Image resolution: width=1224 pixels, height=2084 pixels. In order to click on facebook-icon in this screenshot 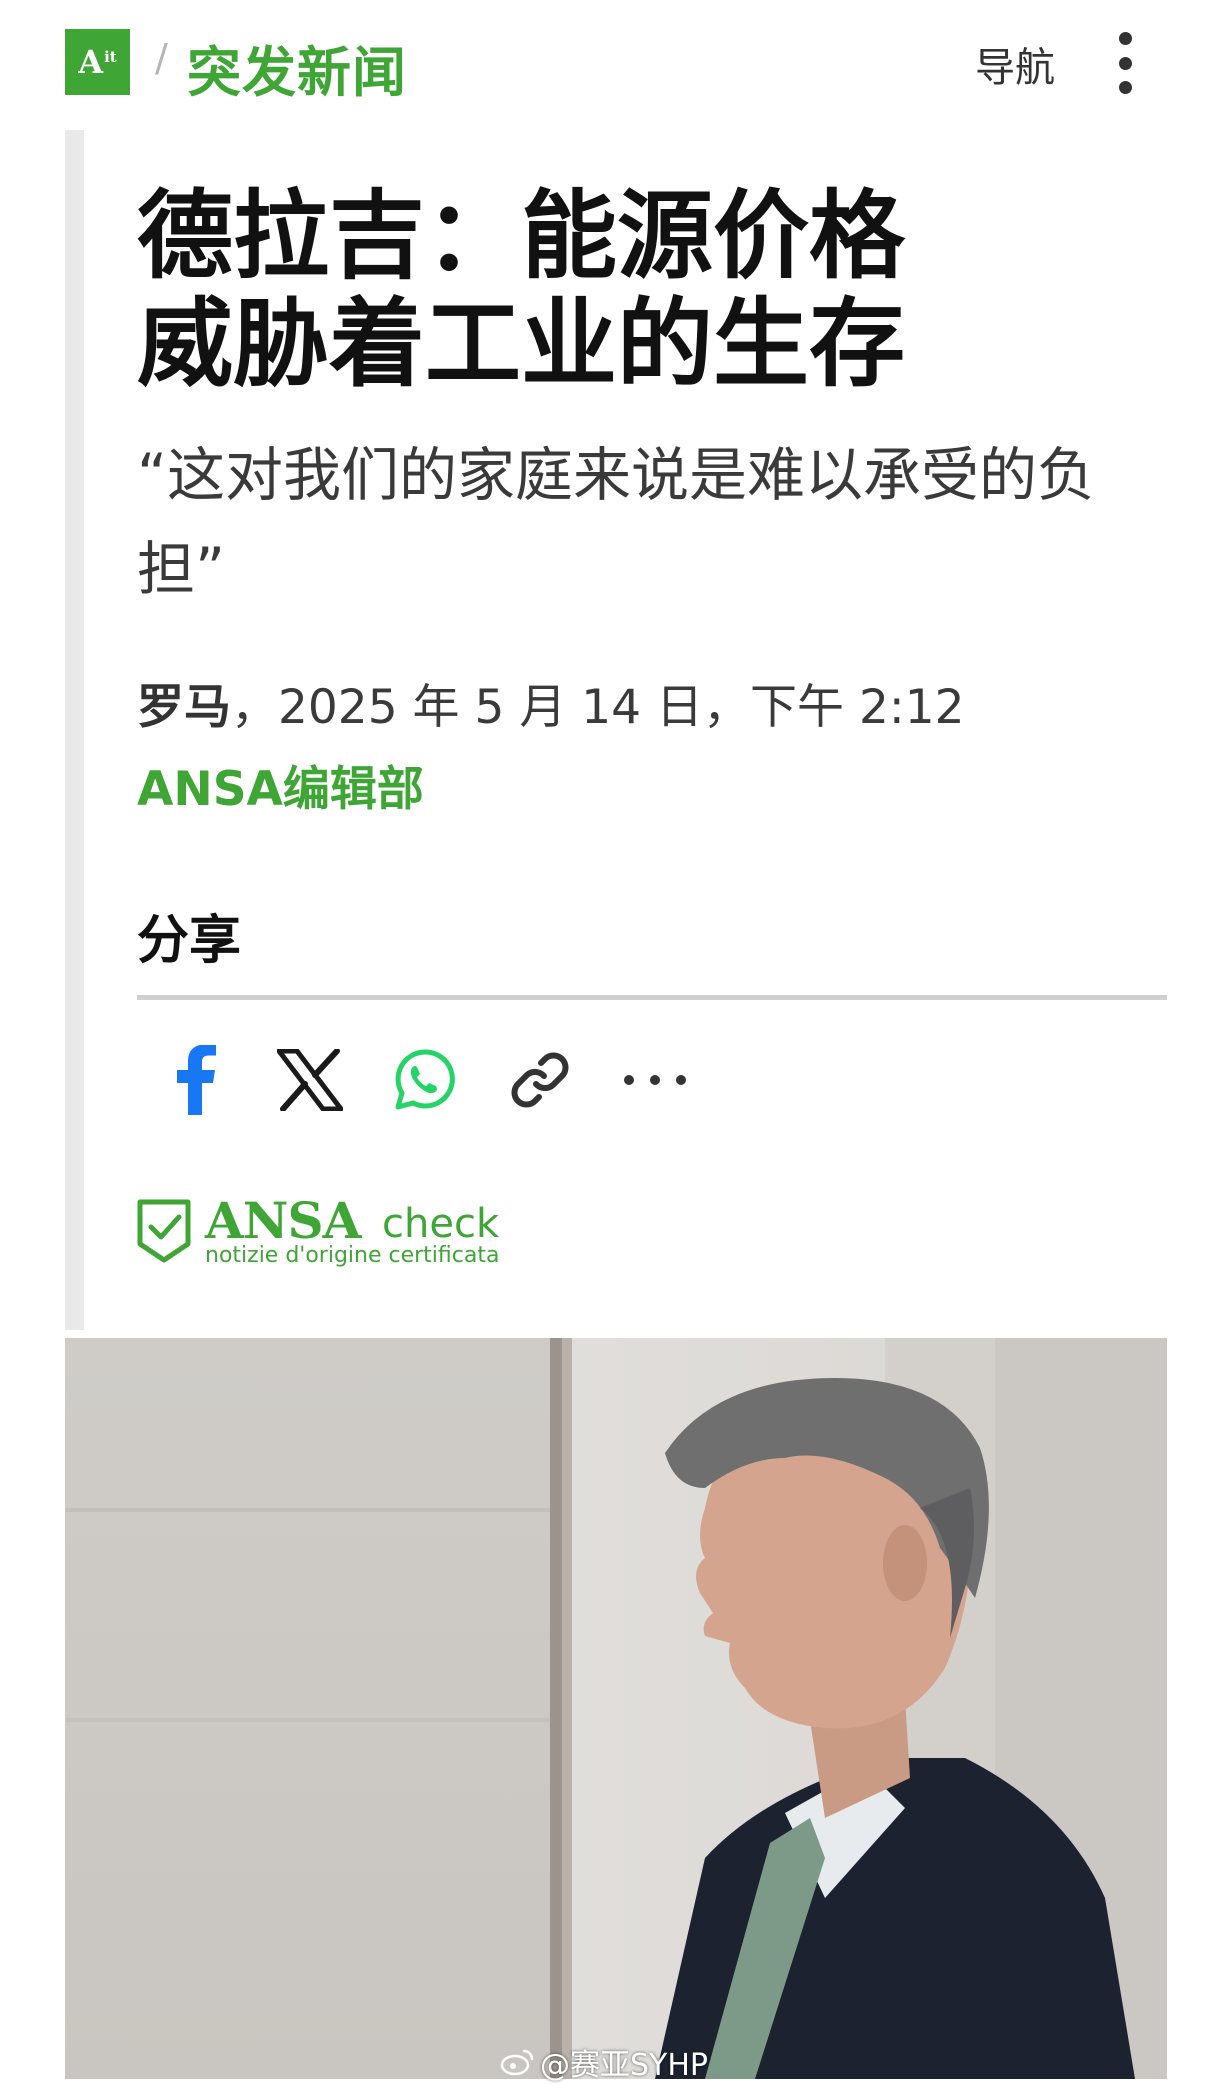, I will do `click(196, 1080)`.